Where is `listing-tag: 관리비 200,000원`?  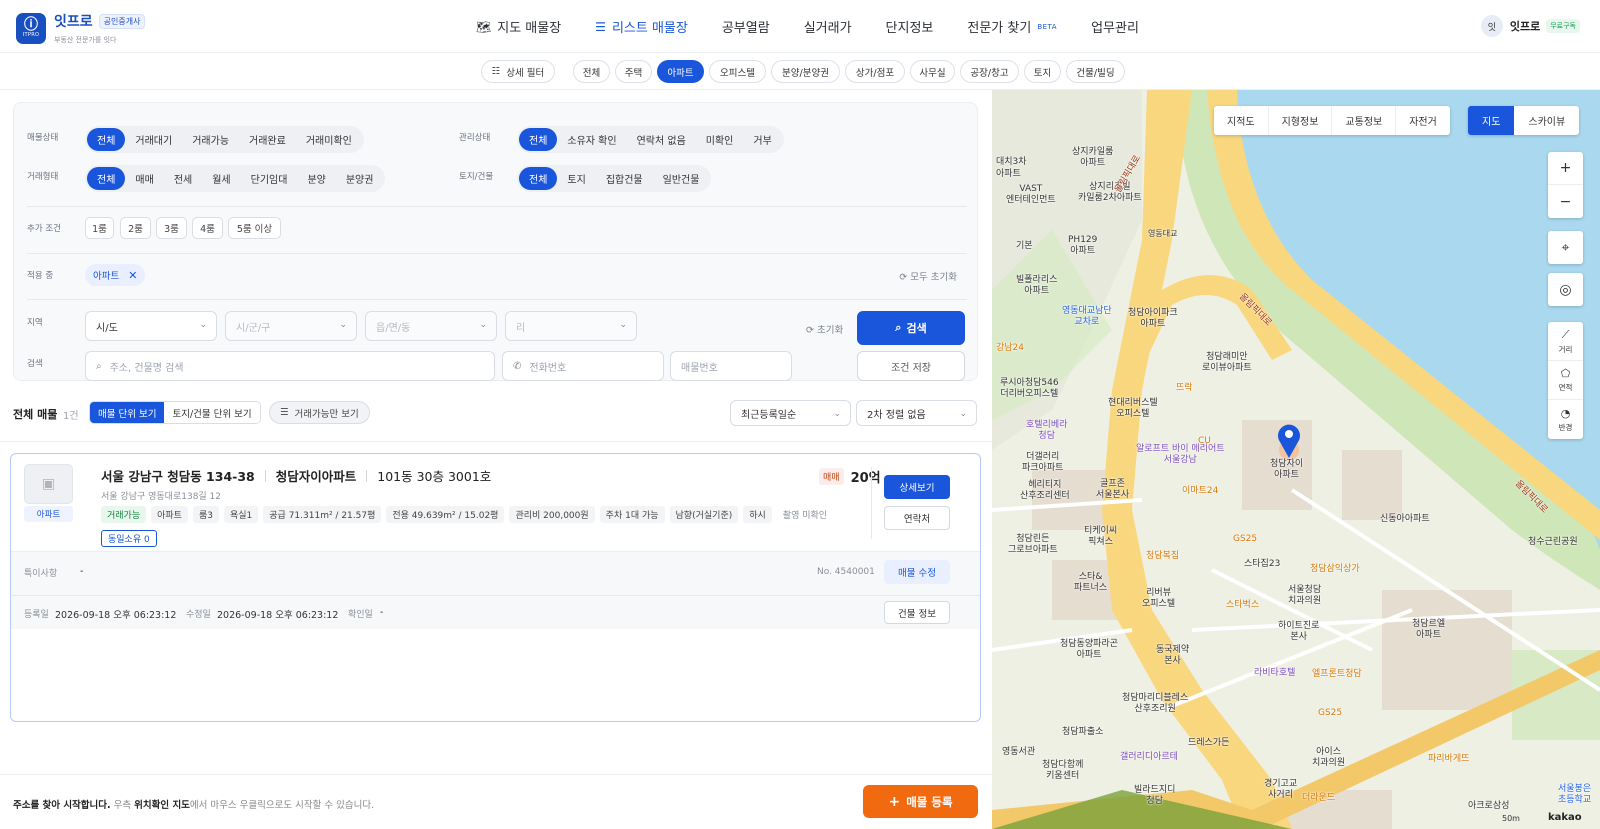
listing-tag: 관리비 200,000원 is located at coordinates (552, 514).